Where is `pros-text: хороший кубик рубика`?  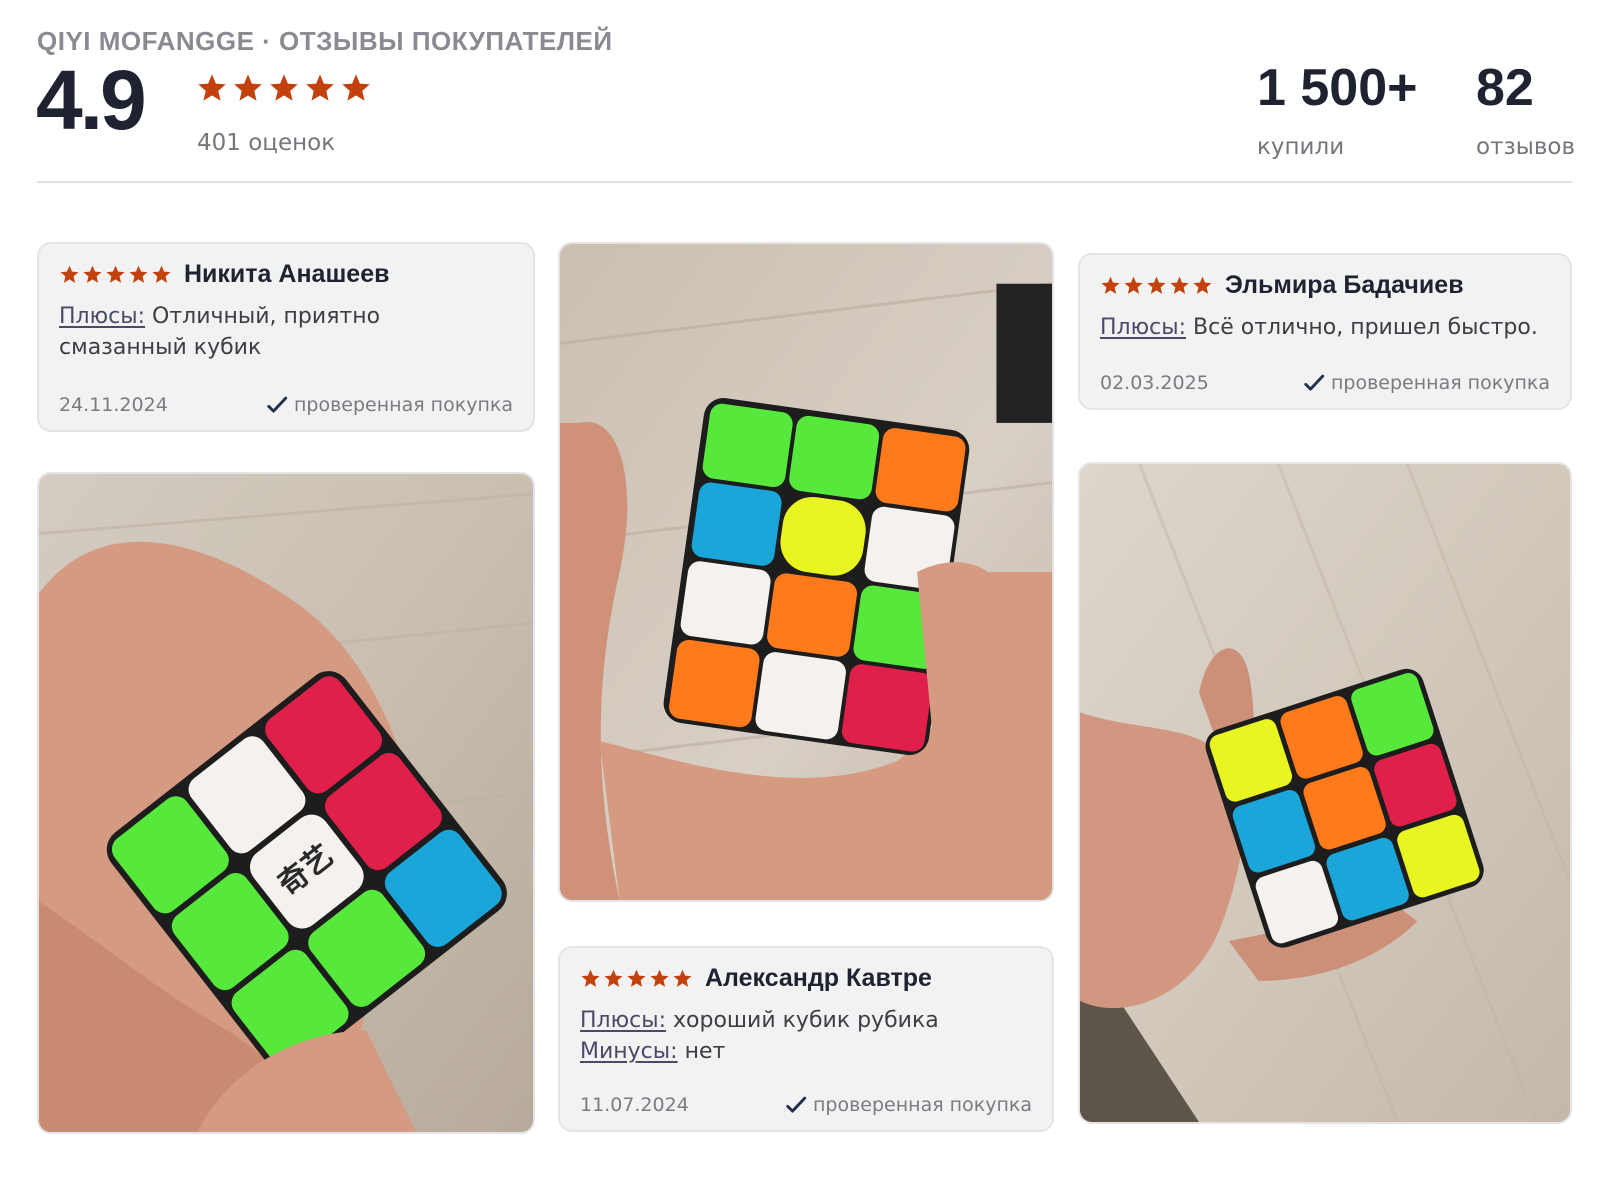 pros-text: хороший кубик рубика is located at coordinates (806, 1020).